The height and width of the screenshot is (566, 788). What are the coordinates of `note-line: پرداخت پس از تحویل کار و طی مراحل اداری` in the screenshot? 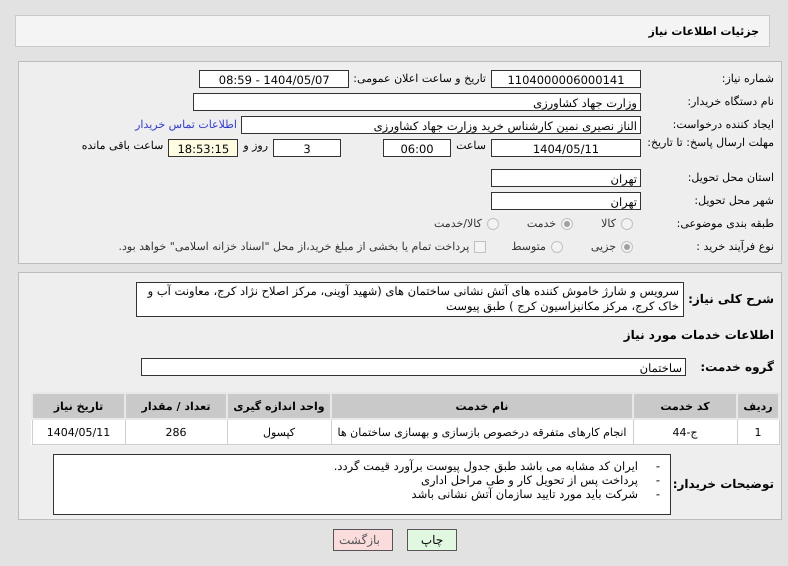 It's located at (529, 479).